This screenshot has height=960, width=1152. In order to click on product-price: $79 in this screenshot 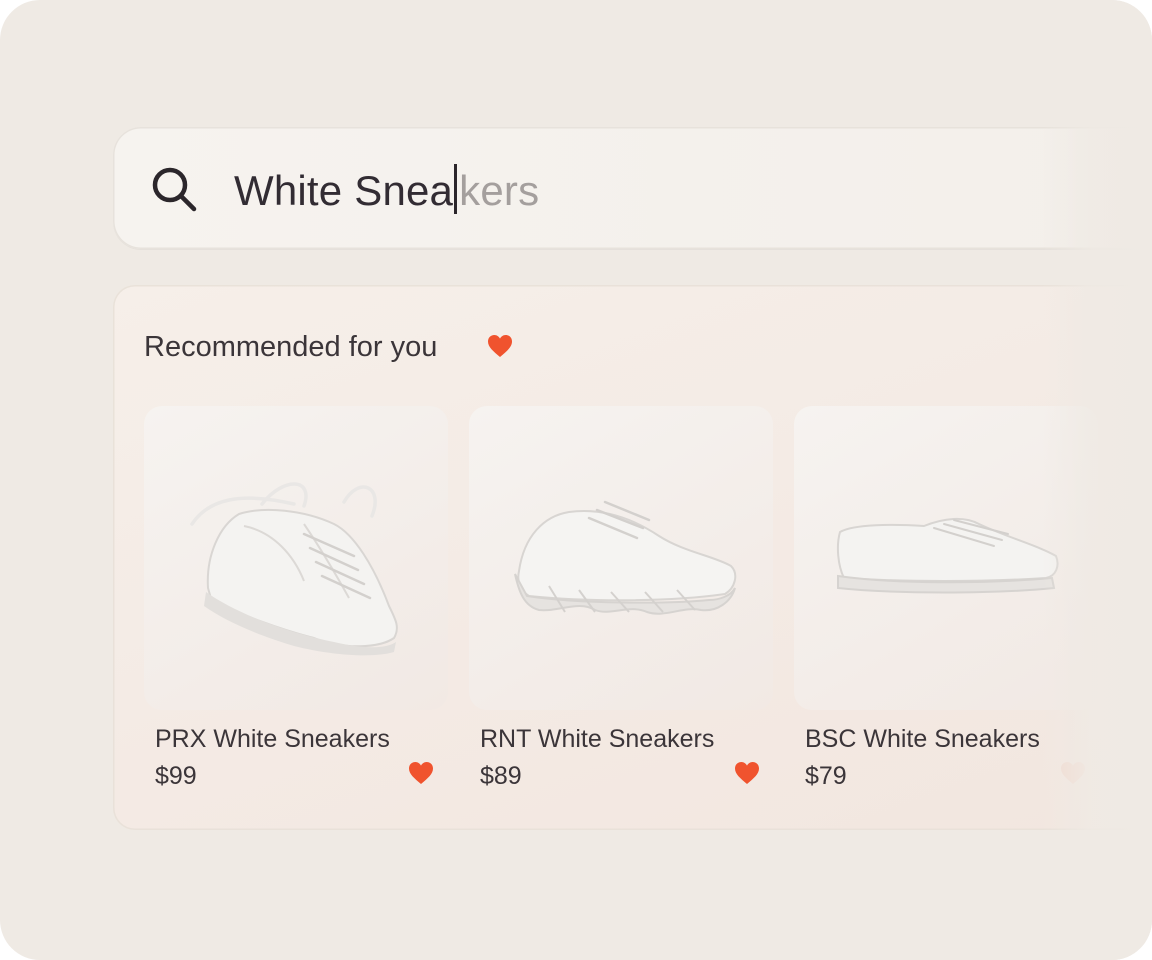, I will do `click(826, 776)`.